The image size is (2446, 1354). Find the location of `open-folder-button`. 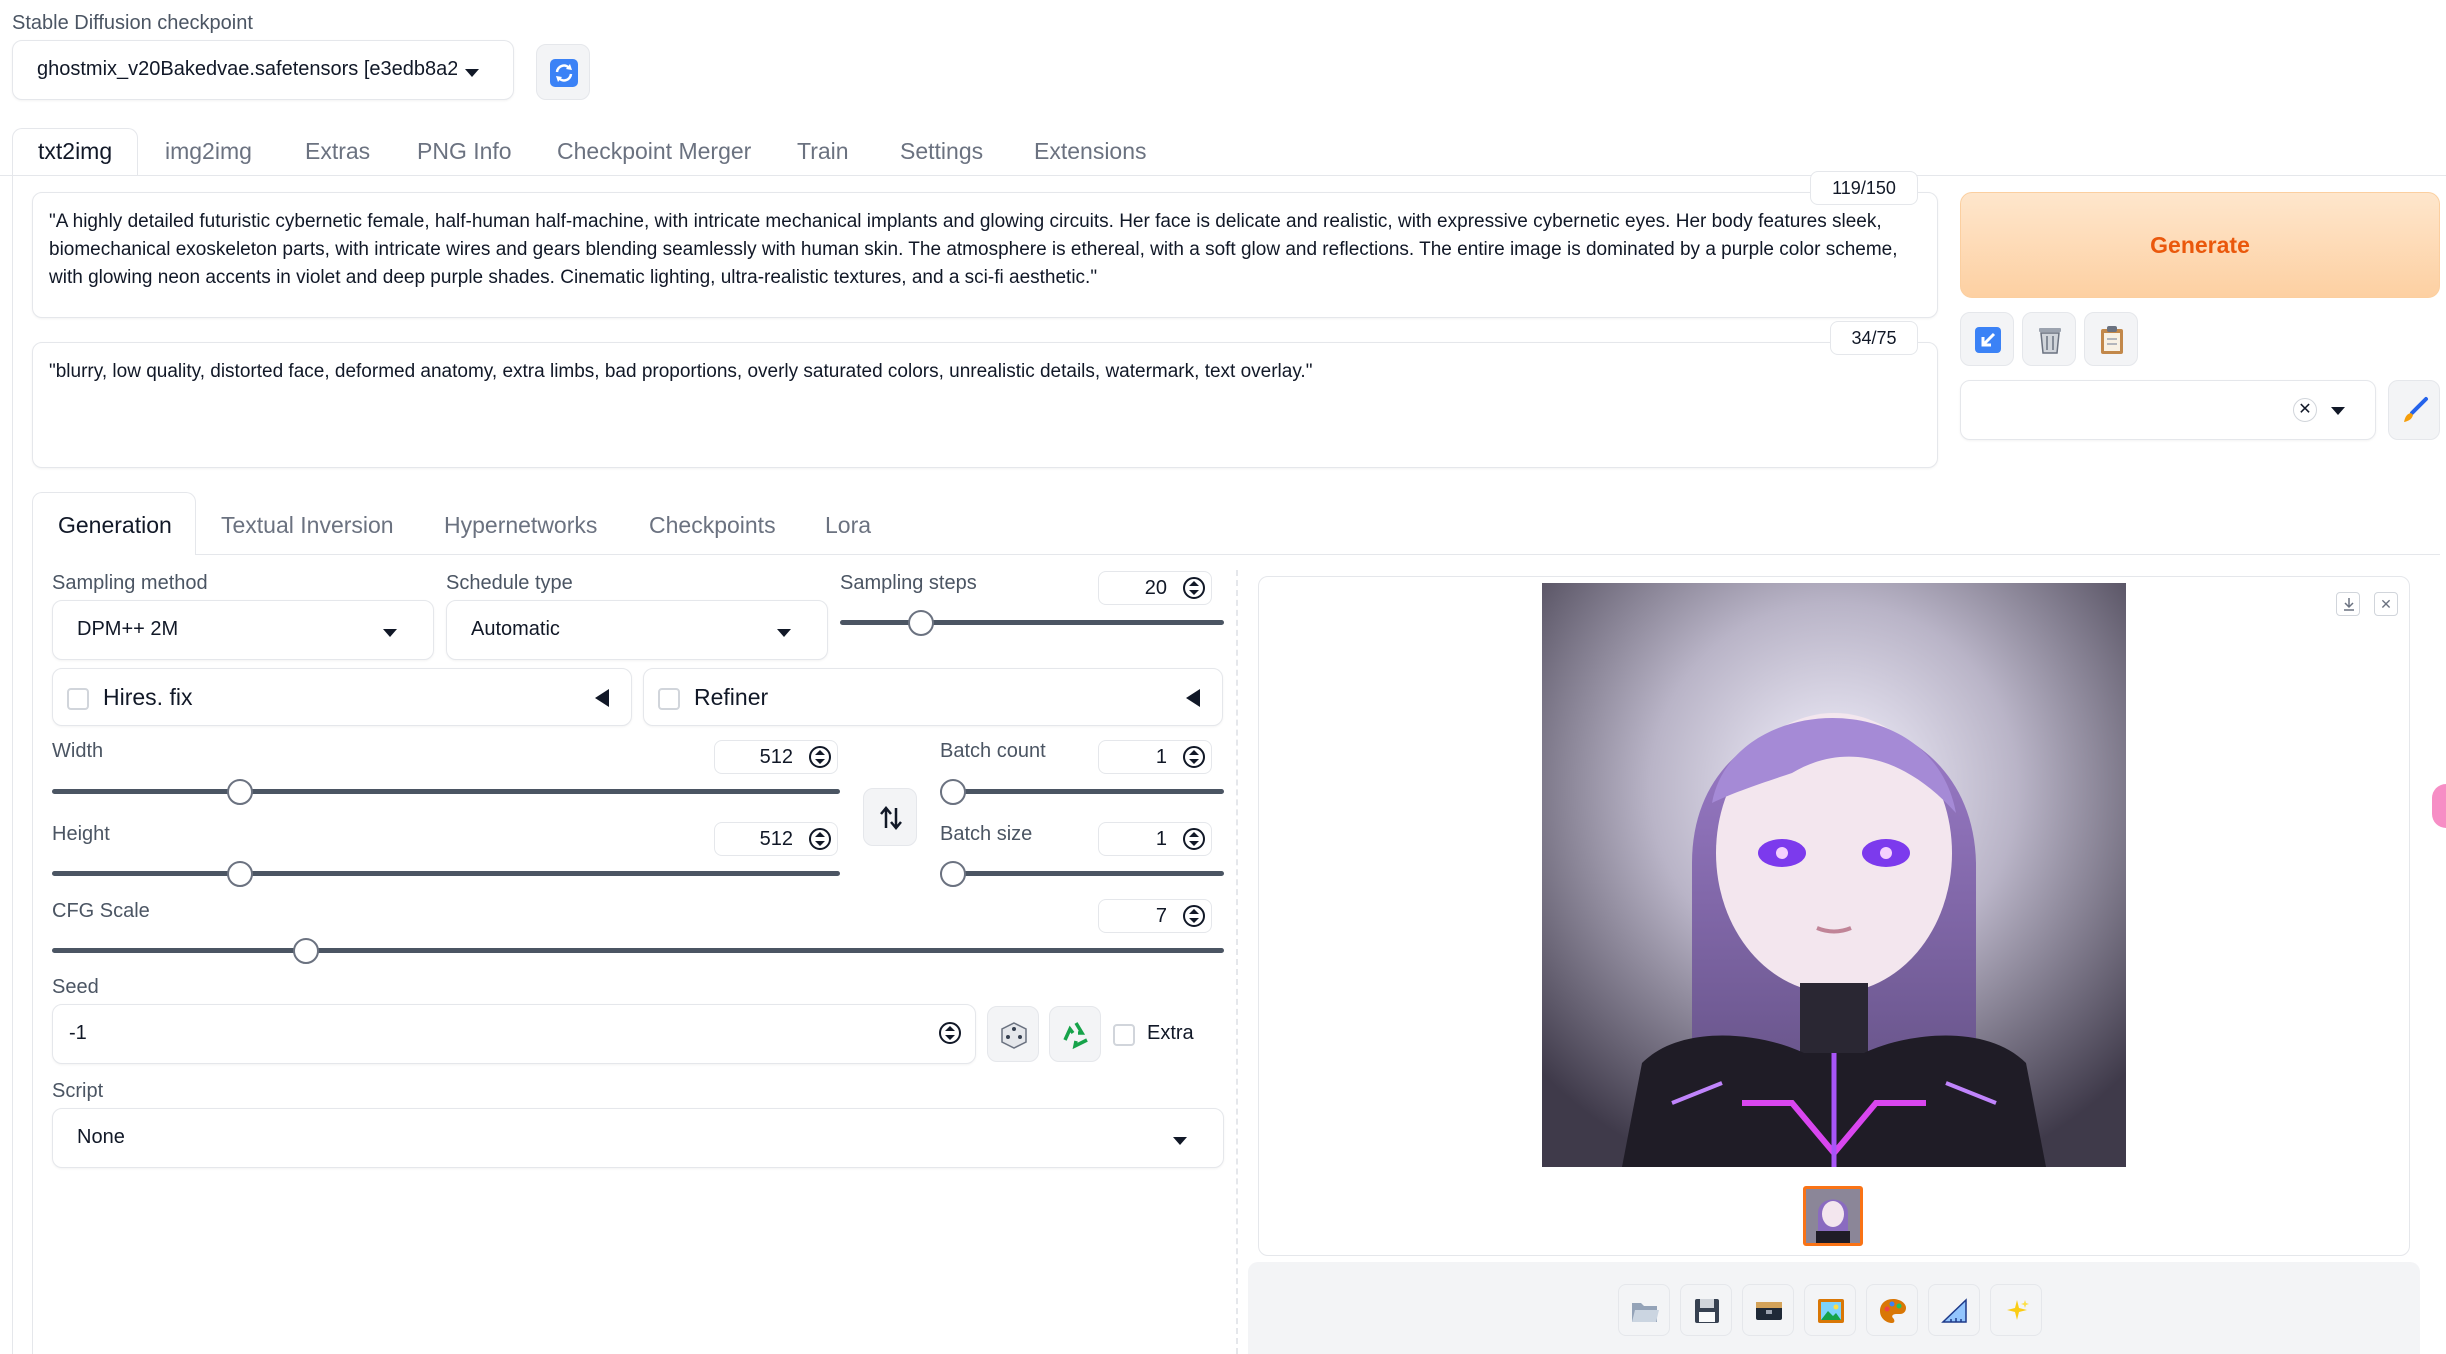

open-folder-button is located at coordinates (1644, 1310).